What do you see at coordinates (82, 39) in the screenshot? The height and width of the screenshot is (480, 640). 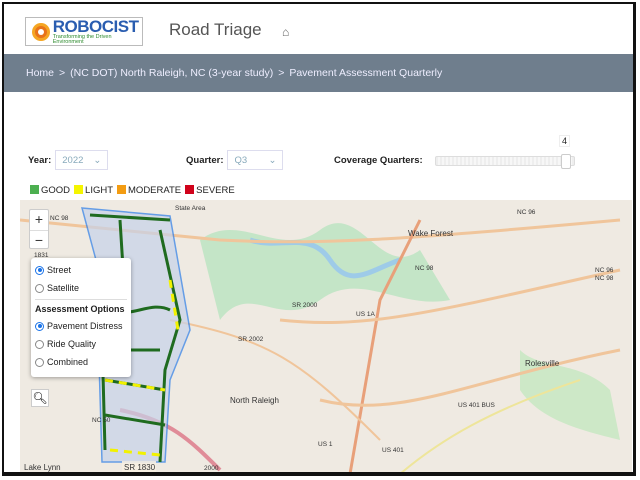 I see `logo-tagline: Transforming the Driven Environment` at bounding box center [82, 39].